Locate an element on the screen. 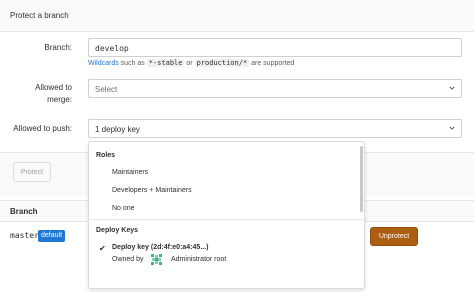 The height and width of the screenshot is (292, 474). dropdown-divider is located at coordinates (226, 219).